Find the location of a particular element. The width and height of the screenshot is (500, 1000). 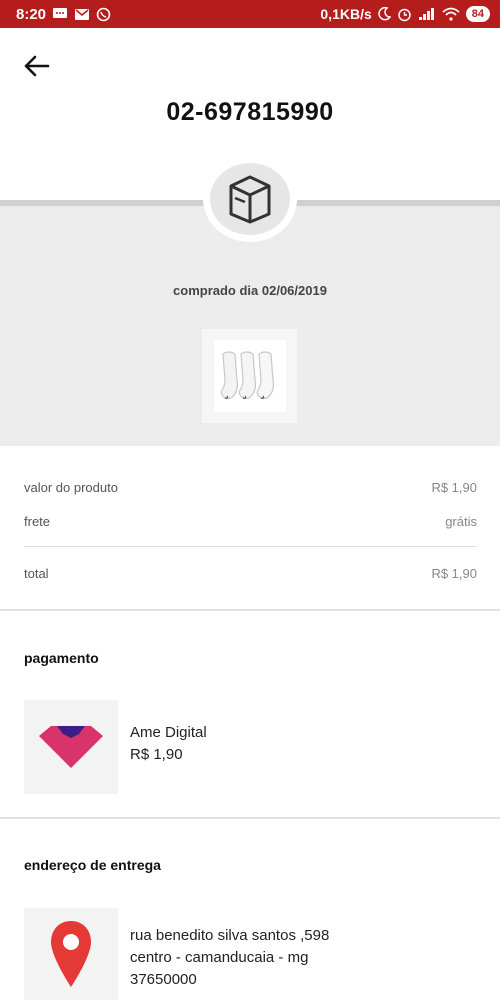

product-value: R$ 1,90 is located at coordinates (454, 487).